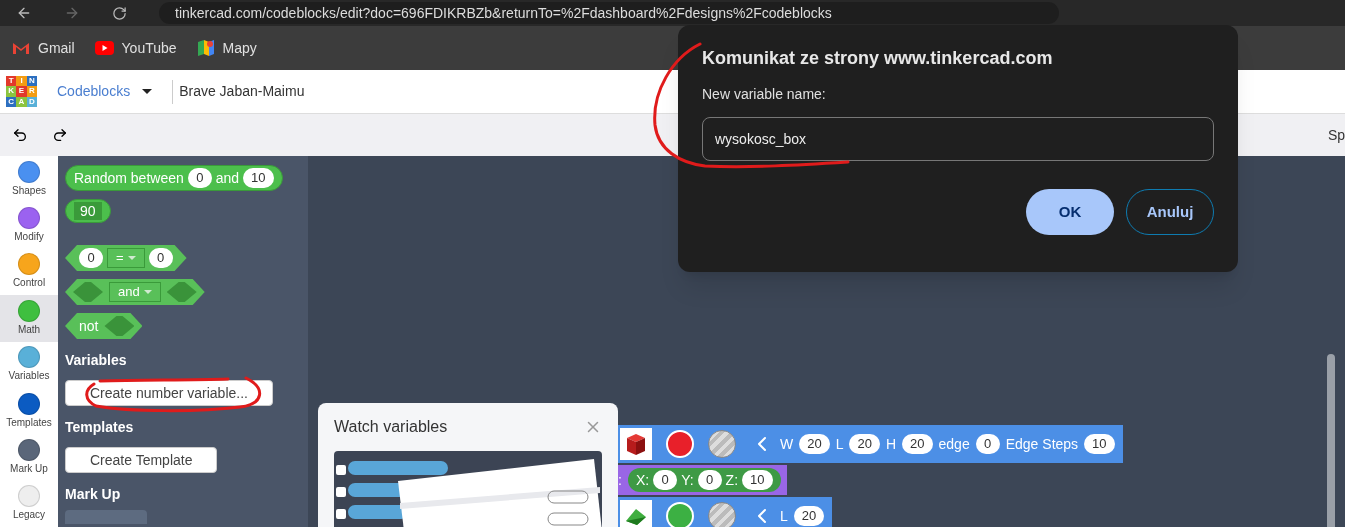 The width and height of the screenshot is (1345, 527). I want to click on bookmark-link: Gmail, so click(43, 48).